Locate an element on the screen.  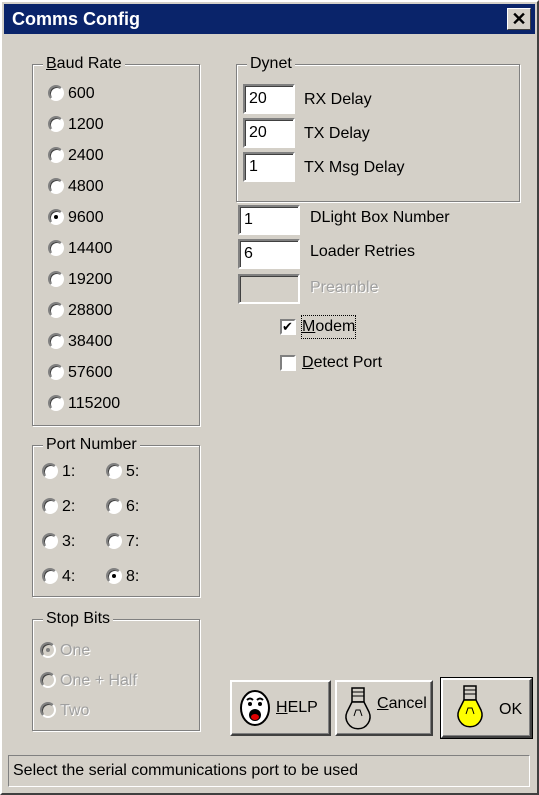
radio-label: 6: is located at coordinates (133, 506).